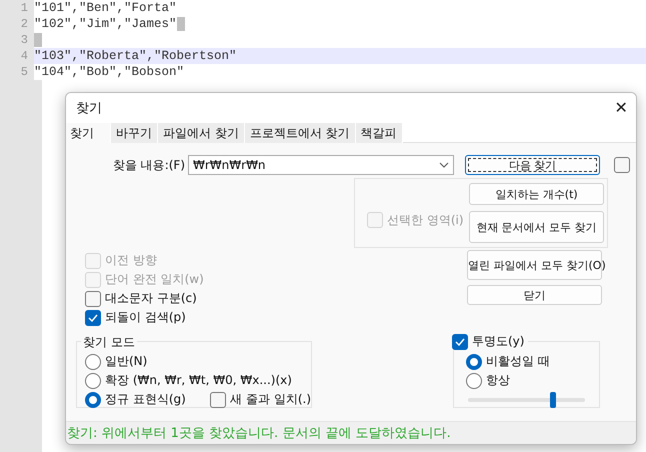 This screenshot has height=452, width=646. I want to click on checkbox-label: 선택한 영역(i), so click(425, 220).